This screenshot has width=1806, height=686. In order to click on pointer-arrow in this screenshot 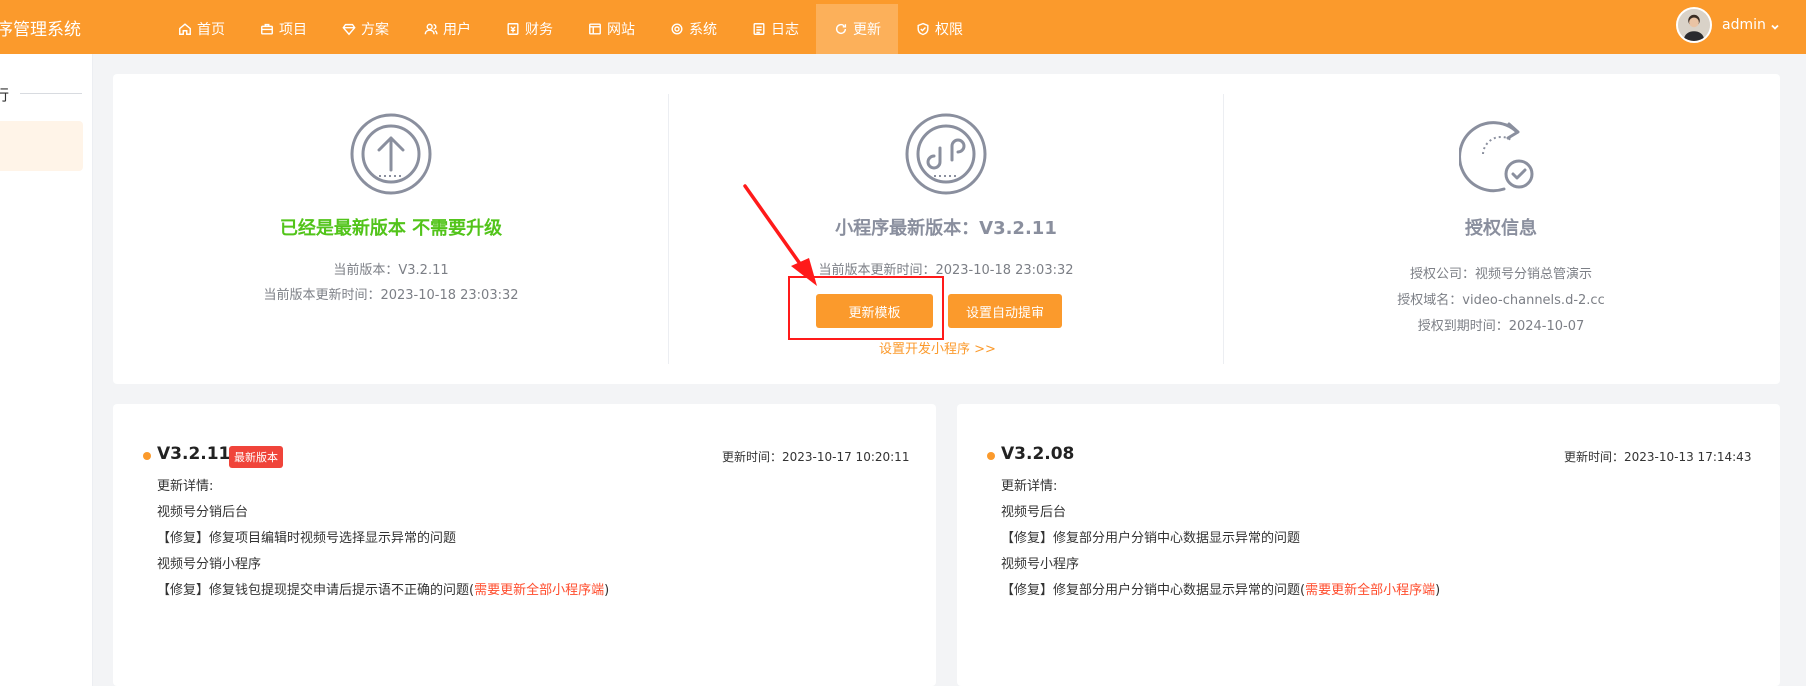, I will do `click(780, 235)`.